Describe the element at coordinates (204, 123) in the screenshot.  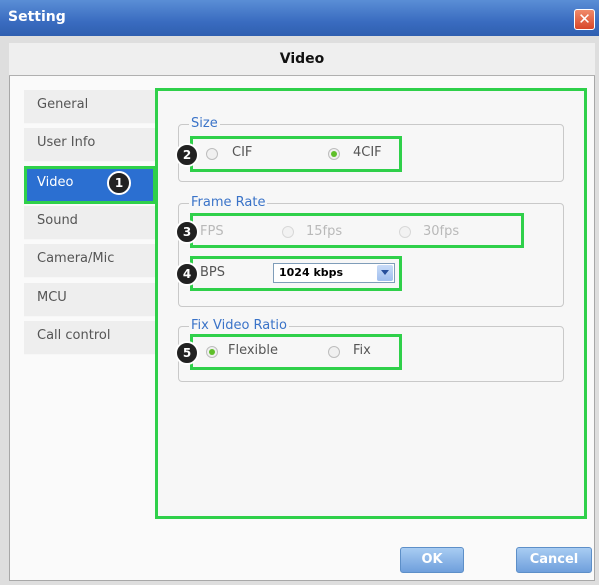
I see `size-group-label: Size` at that location.